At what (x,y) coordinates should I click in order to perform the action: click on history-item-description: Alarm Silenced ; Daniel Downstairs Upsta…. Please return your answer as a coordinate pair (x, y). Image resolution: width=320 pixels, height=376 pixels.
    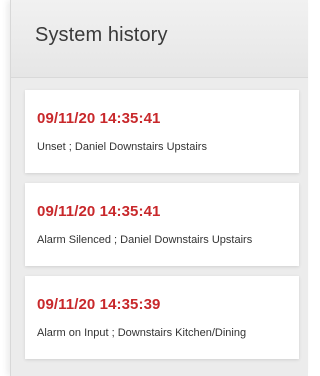
    Looking at the image, I should click on (145, 240).